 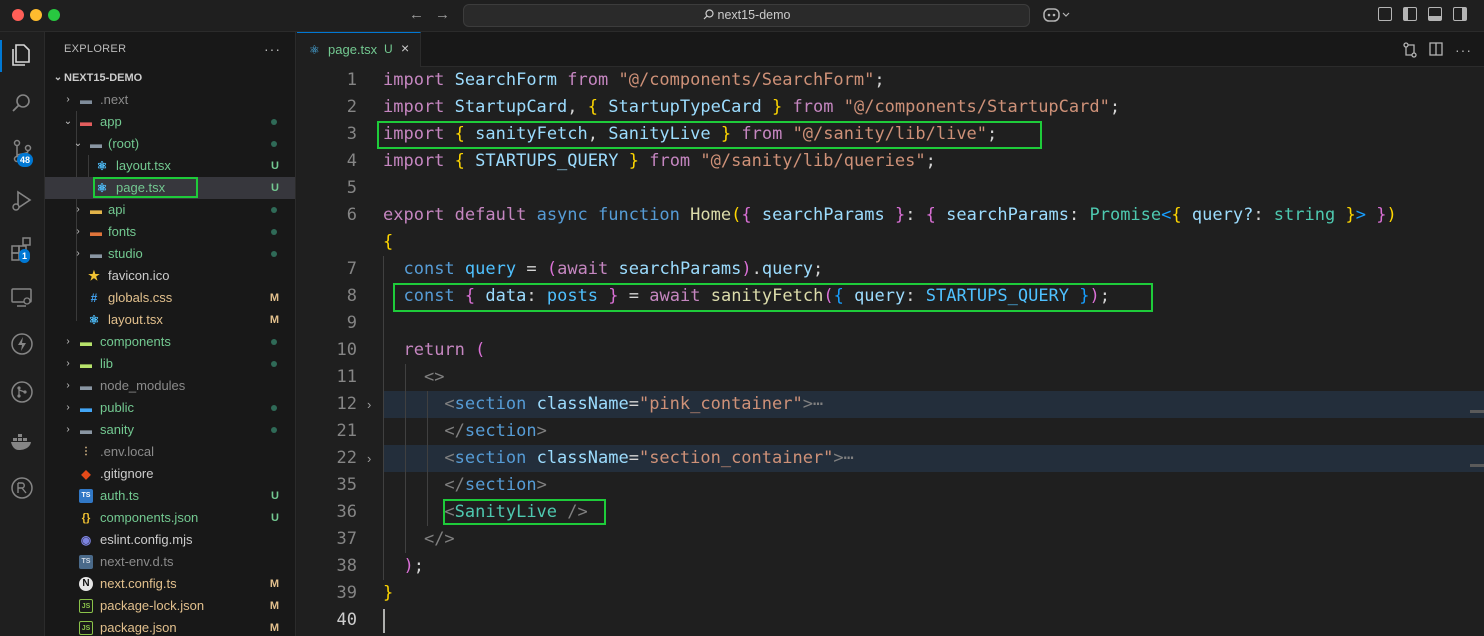 What do you see at coordinates (754, 15) in the screenshot?
I see `window-title: next15-demo` at bounding box center [754, 15].